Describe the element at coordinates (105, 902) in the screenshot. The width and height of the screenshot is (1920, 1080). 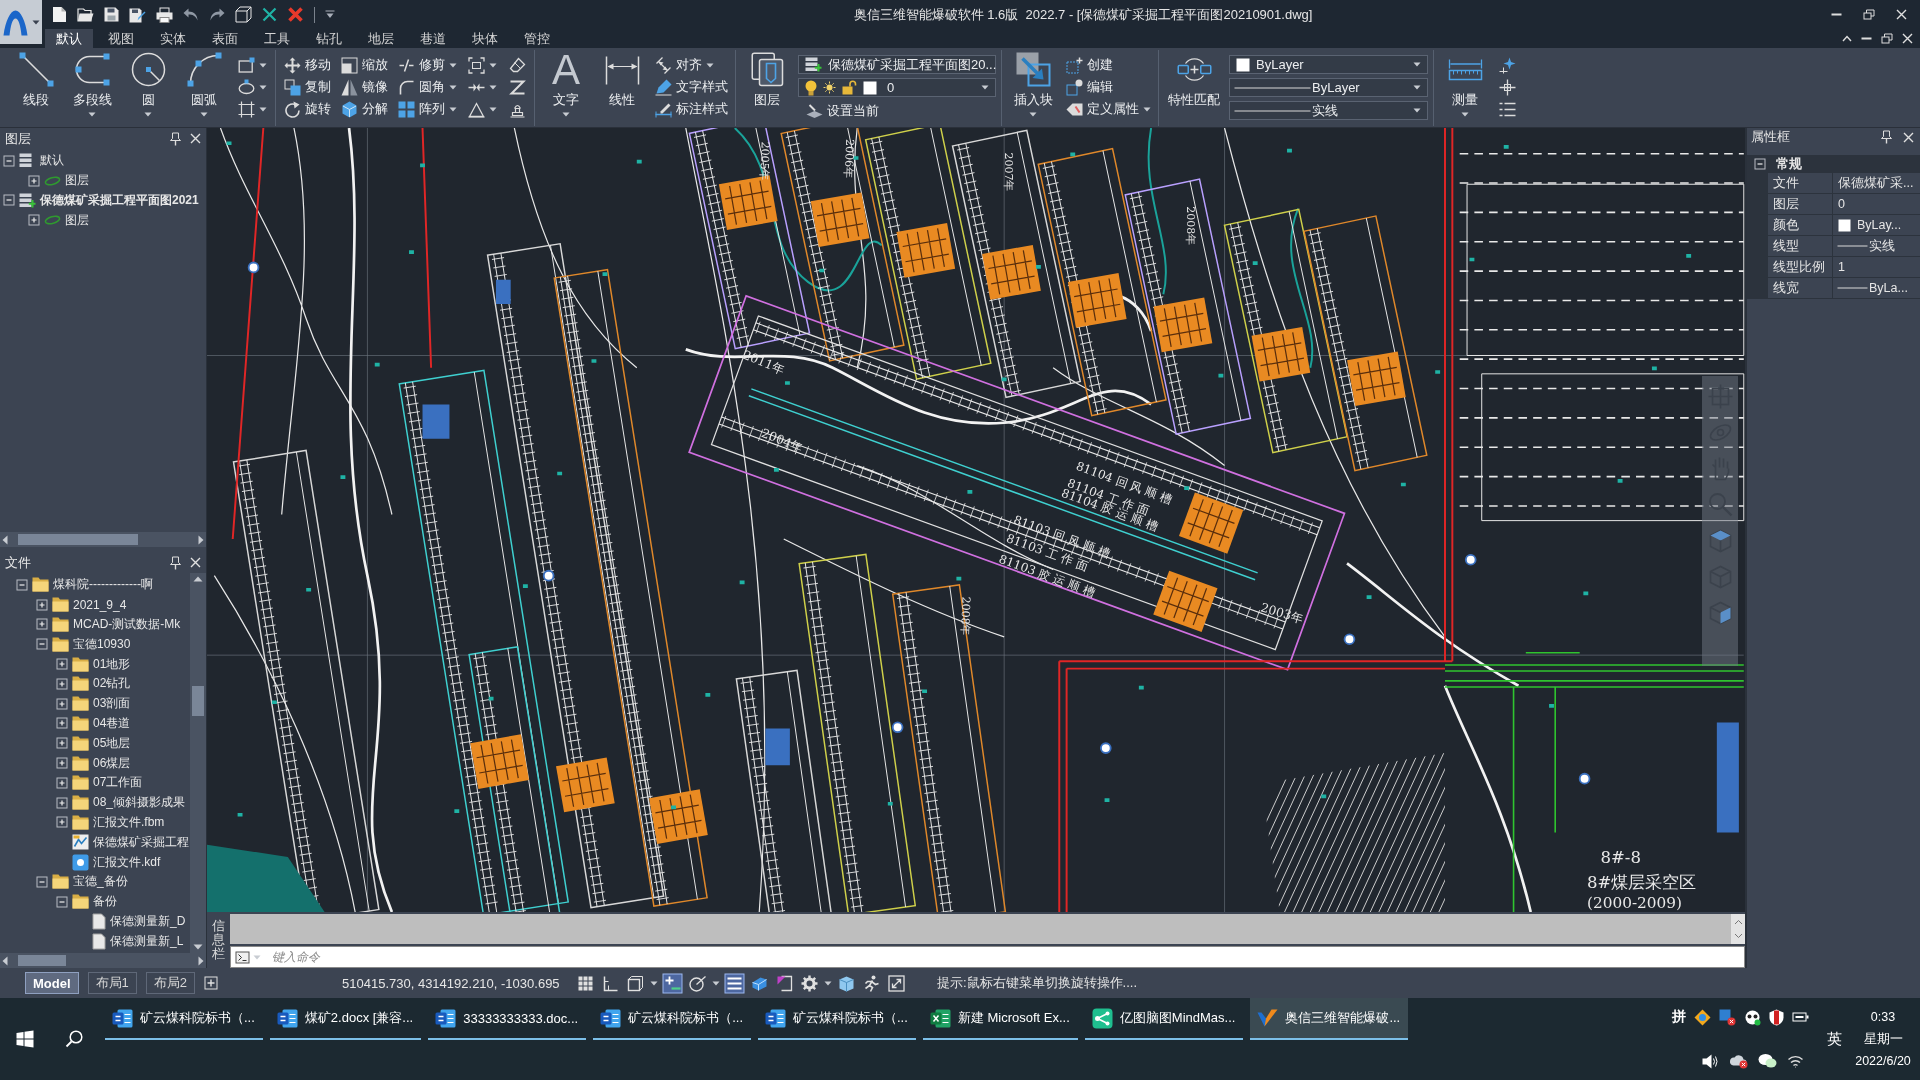
I see `tree-item: 备份` at that location.